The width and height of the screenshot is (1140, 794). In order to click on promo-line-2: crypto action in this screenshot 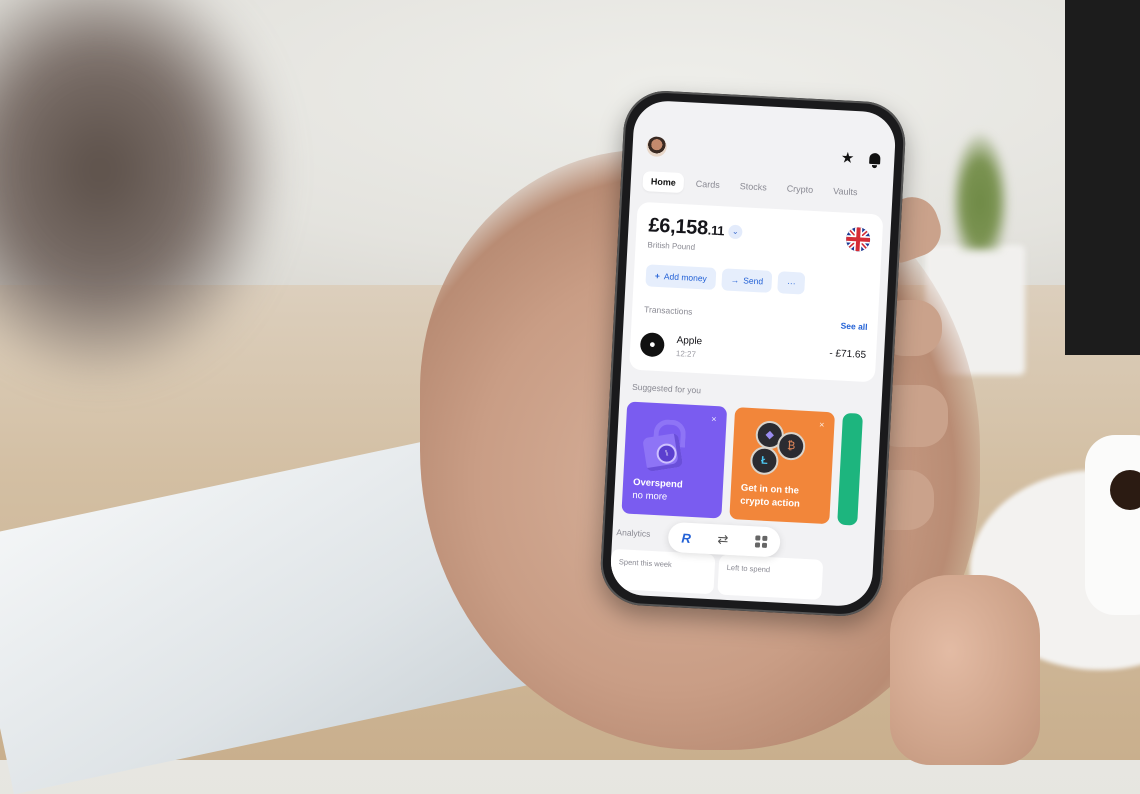, I will do `click(770, 502)`.